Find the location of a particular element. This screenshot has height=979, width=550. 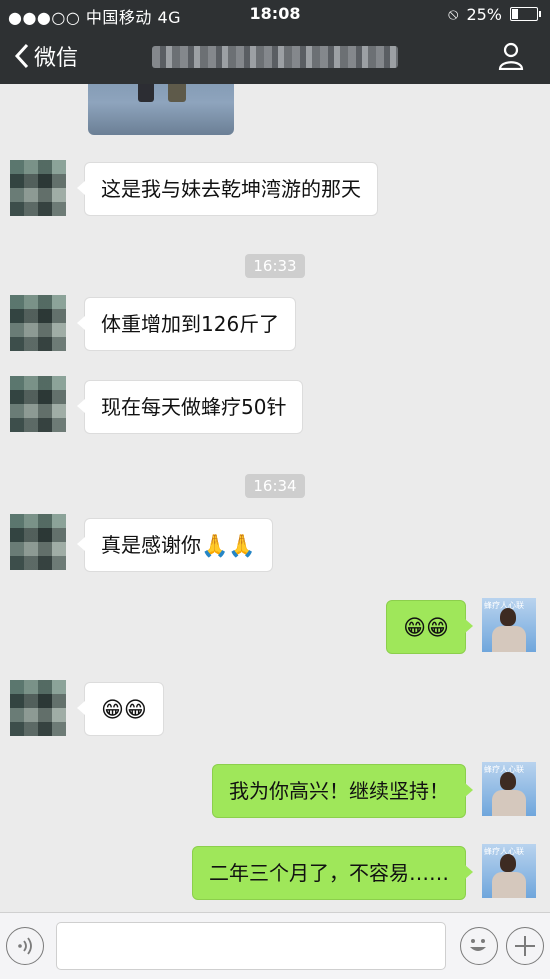

status-right: ⦸ 25% is located at coordinates (494, 14).